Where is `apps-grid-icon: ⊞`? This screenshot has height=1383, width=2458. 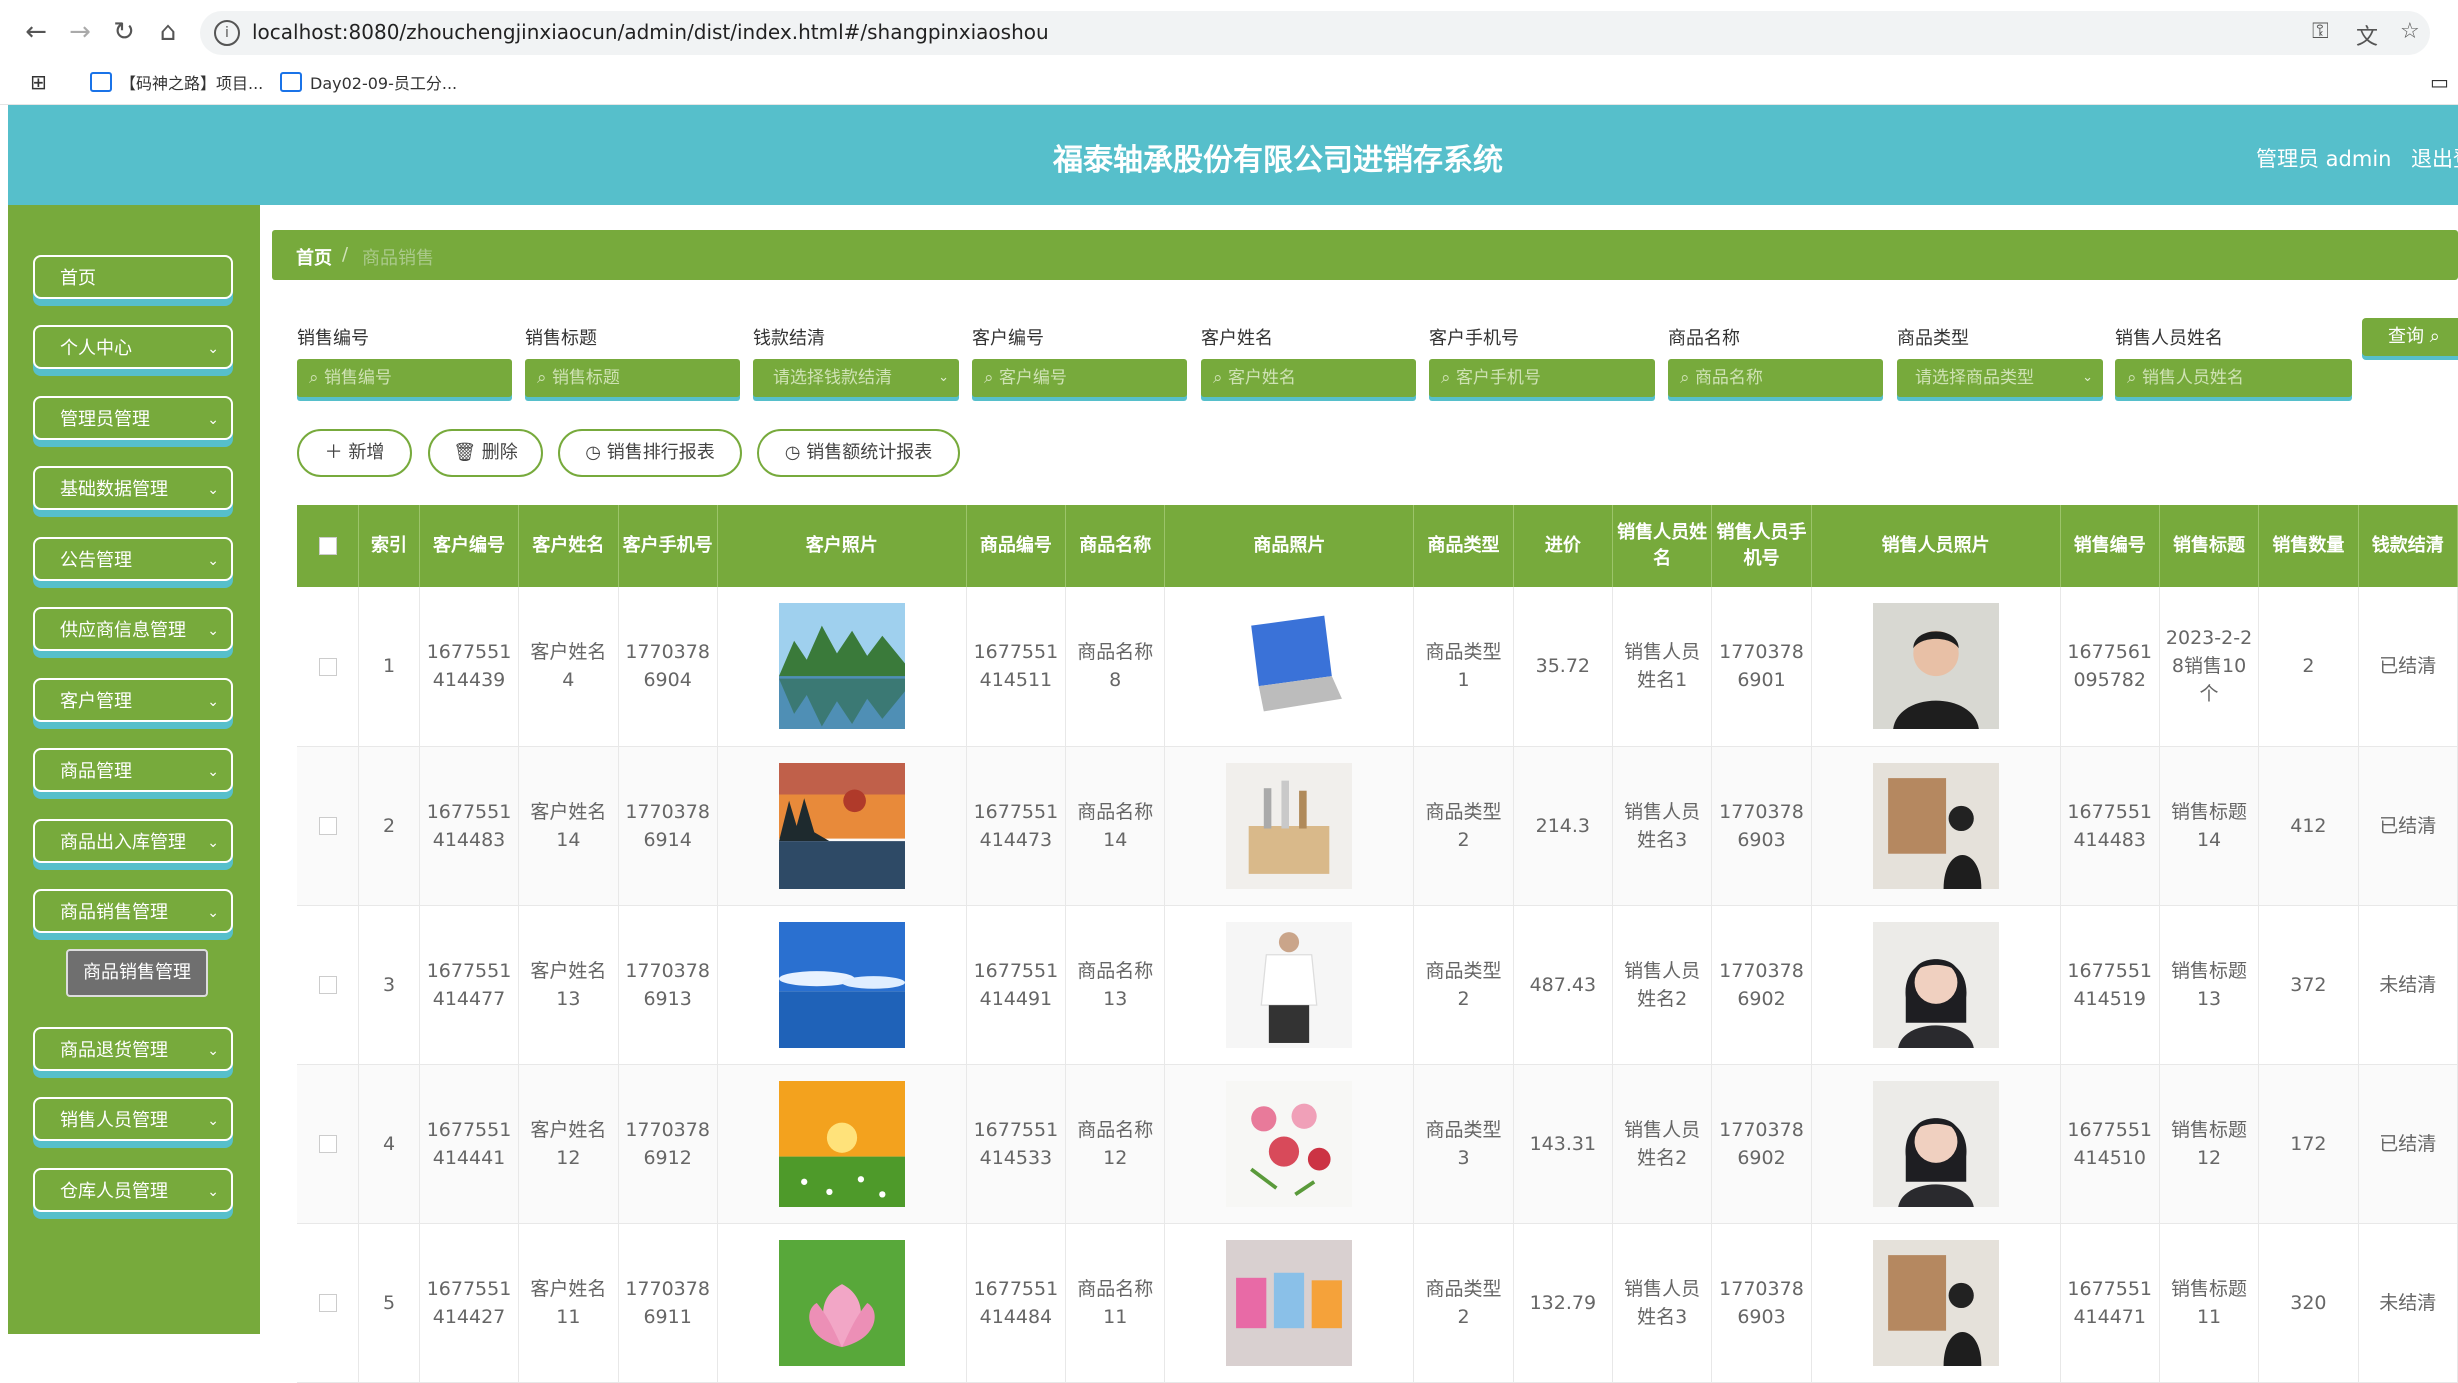 apps-grid-icon: ⊞ is located at coordinates (38, 82).